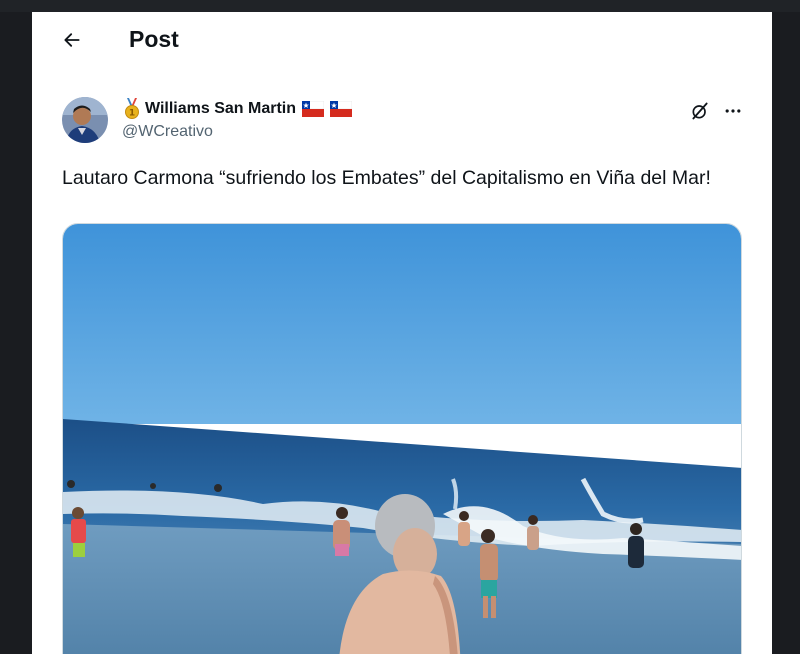  I want to click on medal-icon: 1, so click(132, 108).